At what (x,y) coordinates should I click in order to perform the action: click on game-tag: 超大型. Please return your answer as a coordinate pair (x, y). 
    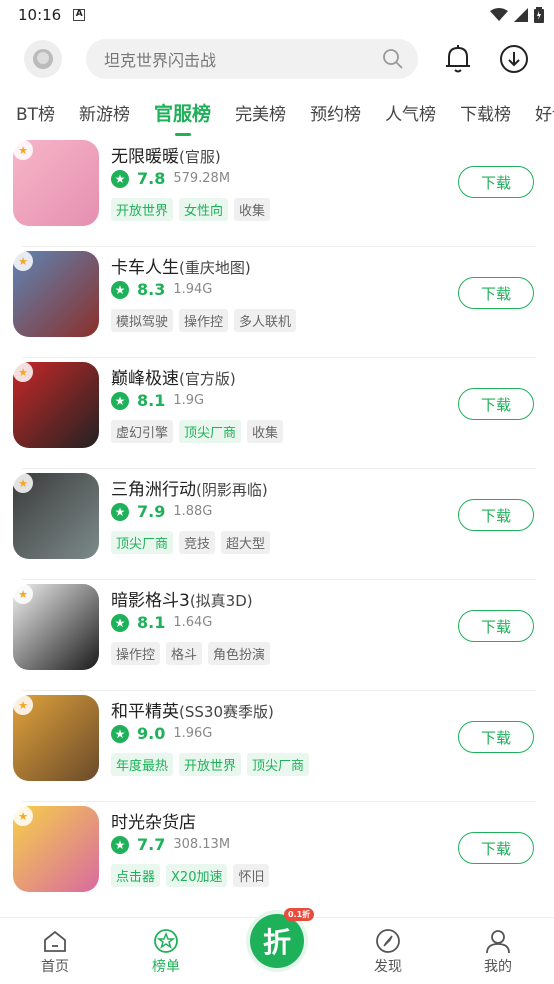
    Looking at the image, I should click on (246, 542).